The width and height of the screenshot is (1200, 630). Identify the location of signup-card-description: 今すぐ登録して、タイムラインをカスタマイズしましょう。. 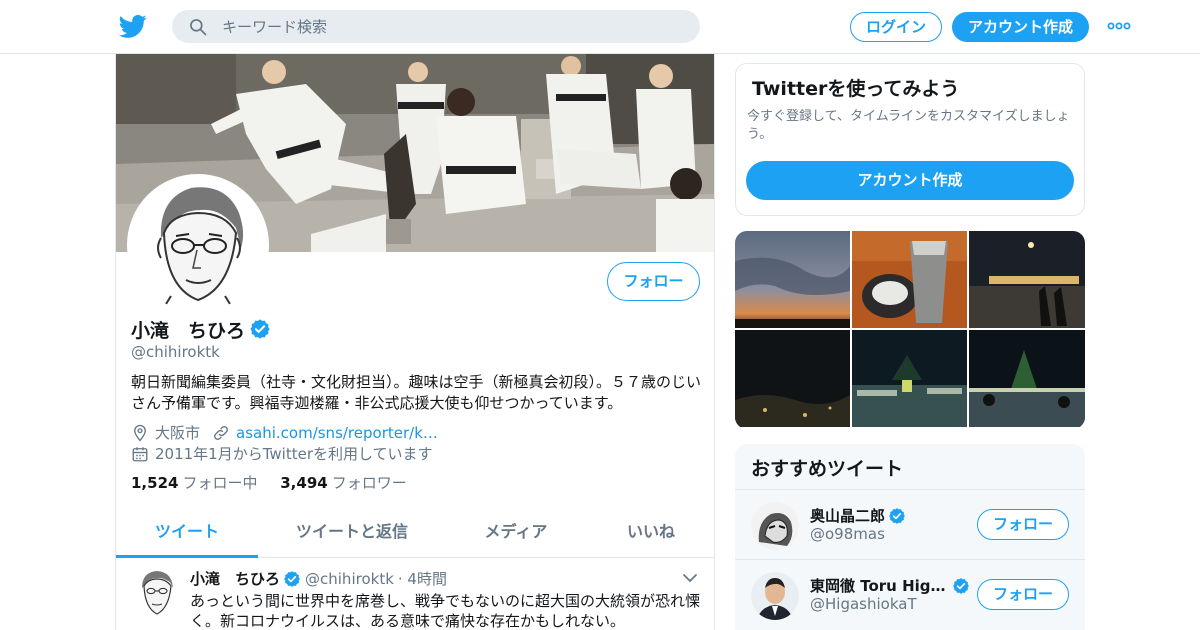
(908, 125).